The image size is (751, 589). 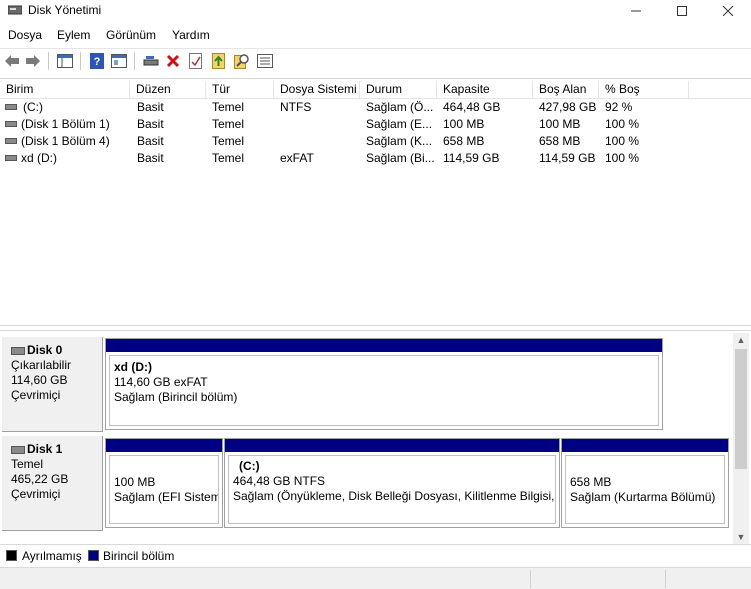 I want to click on column-header-birim: Birim, so click(x=65, y=89).